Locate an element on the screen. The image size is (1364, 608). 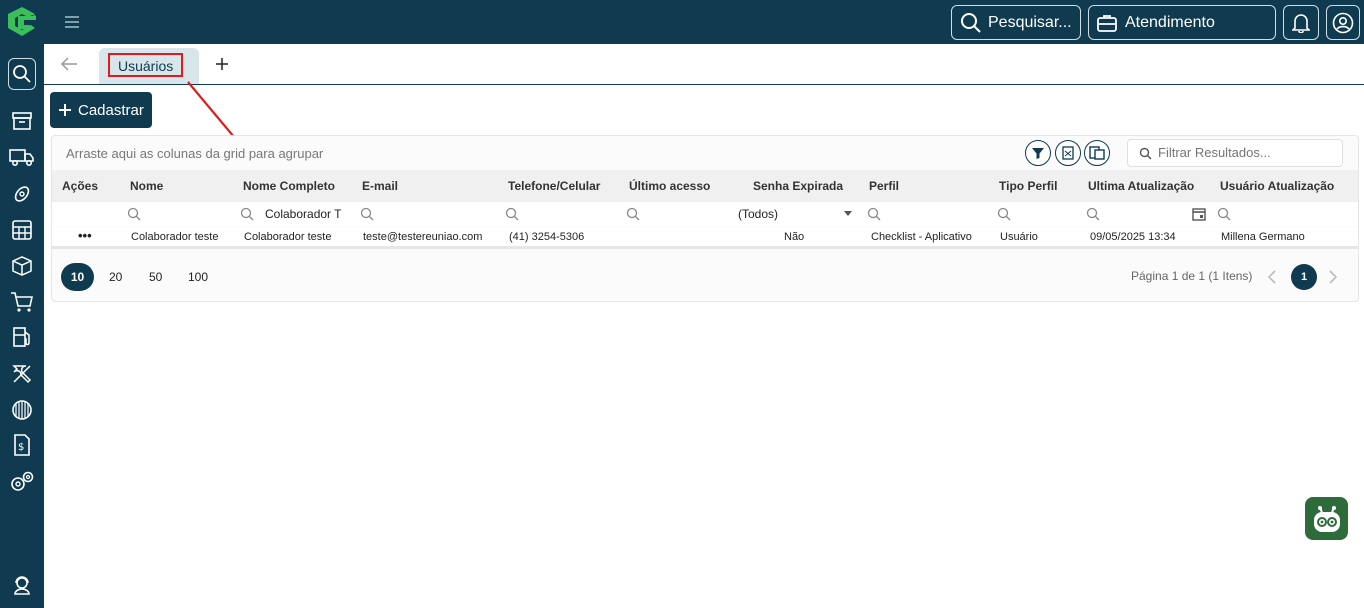
export-excel-button is located at coordinates (1068, 153).